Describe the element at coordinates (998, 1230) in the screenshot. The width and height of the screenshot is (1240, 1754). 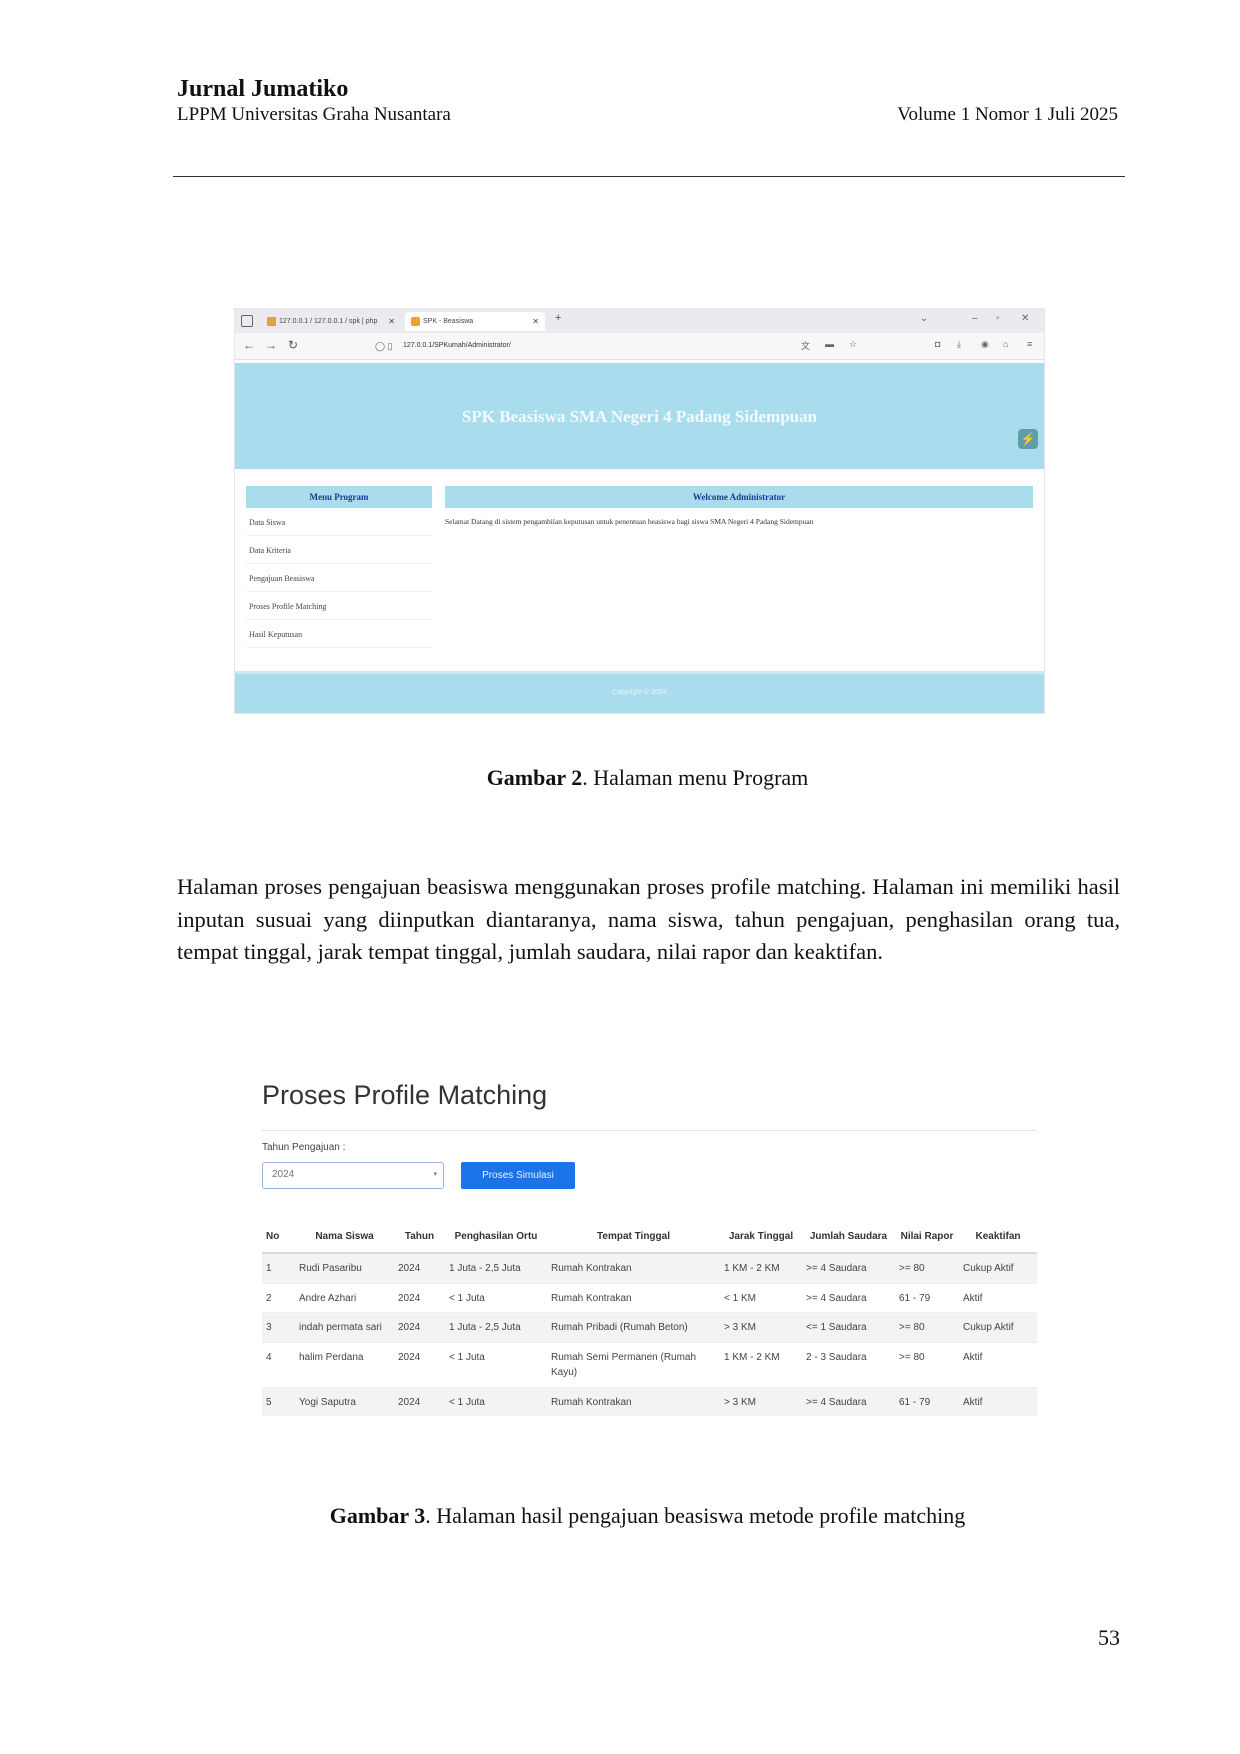
I see `column-header: Keaktifan` at that location.